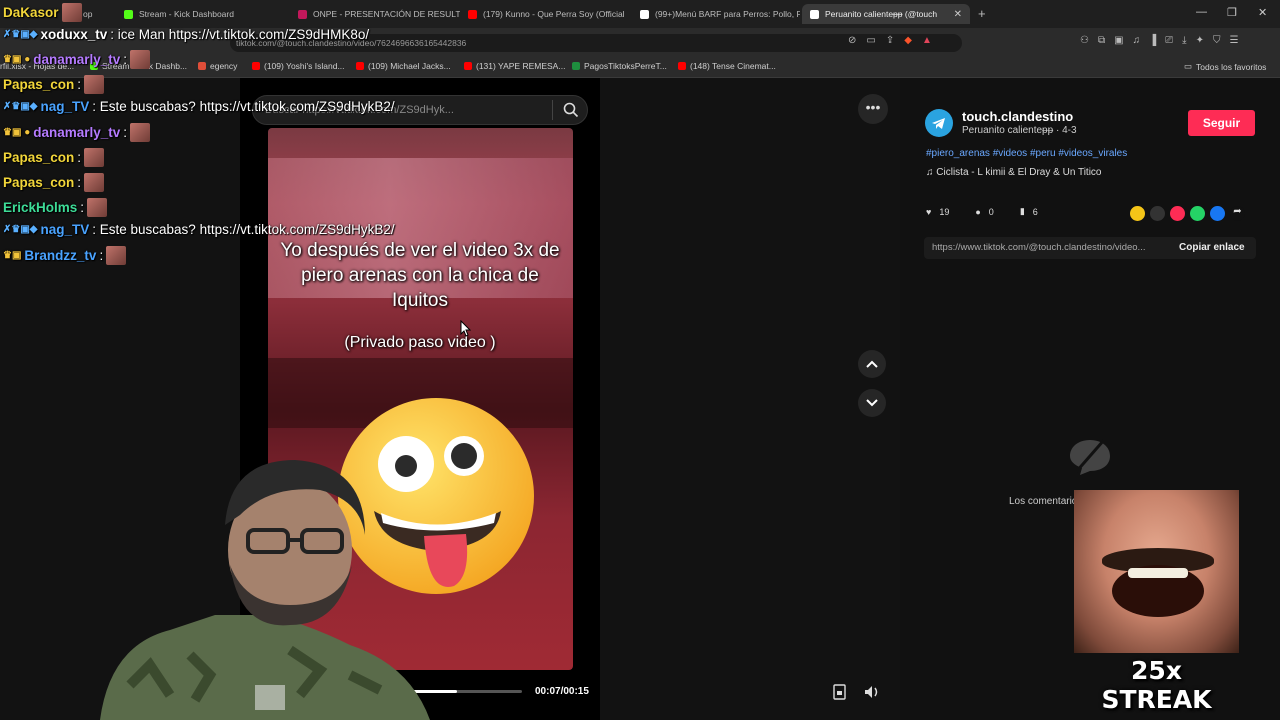 This screenshot has width=1280, height=720. I want to click on more-options-button: •••, so click(873, 109).